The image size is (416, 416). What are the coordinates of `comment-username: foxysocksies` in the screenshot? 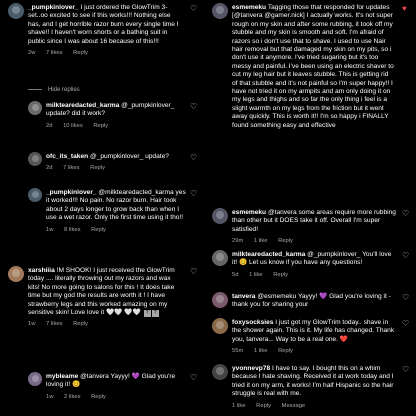 It's located at (252, 322).